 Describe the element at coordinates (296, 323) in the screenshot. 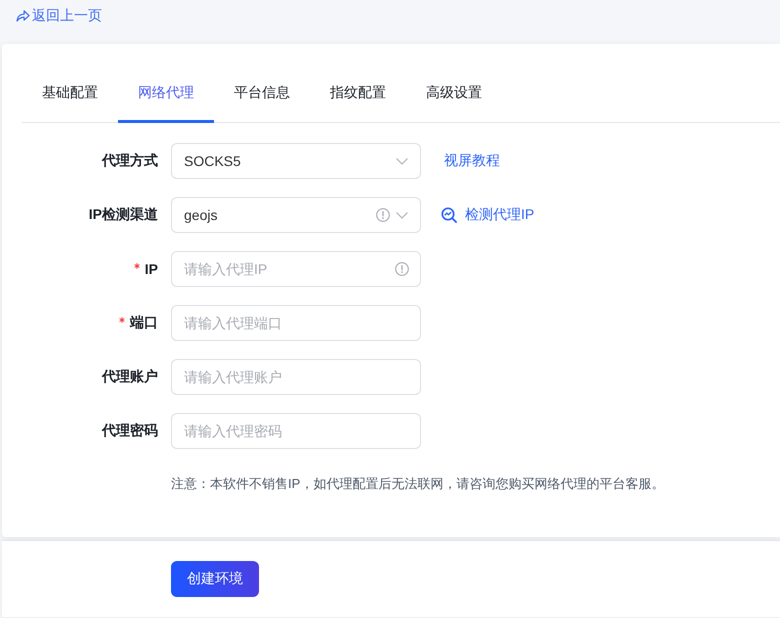

I see `input-field: 请输入代理端口` at that location.